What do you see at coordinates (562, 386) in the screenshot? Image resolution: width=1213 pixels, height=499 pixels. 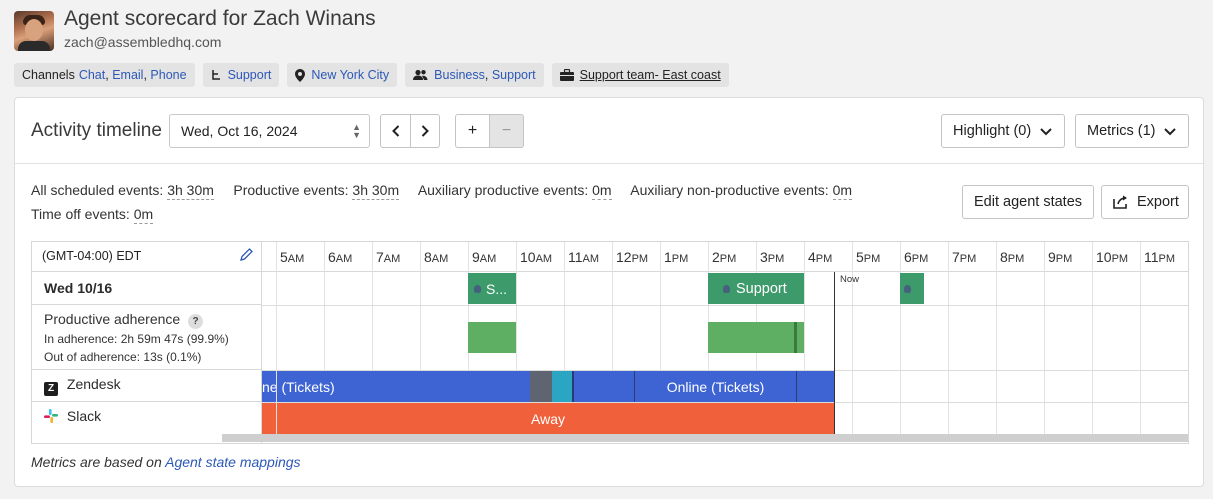 I see `zendesk-segment-teal` at bounding box center [562, 386].